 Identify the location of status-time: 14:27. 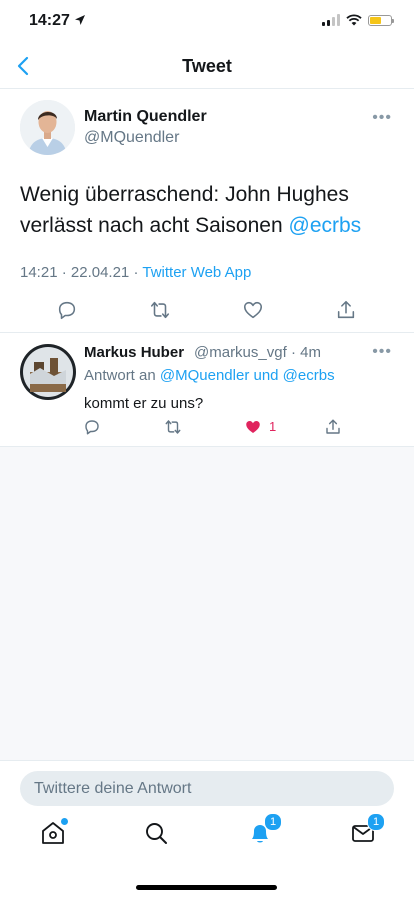
(49, 20).